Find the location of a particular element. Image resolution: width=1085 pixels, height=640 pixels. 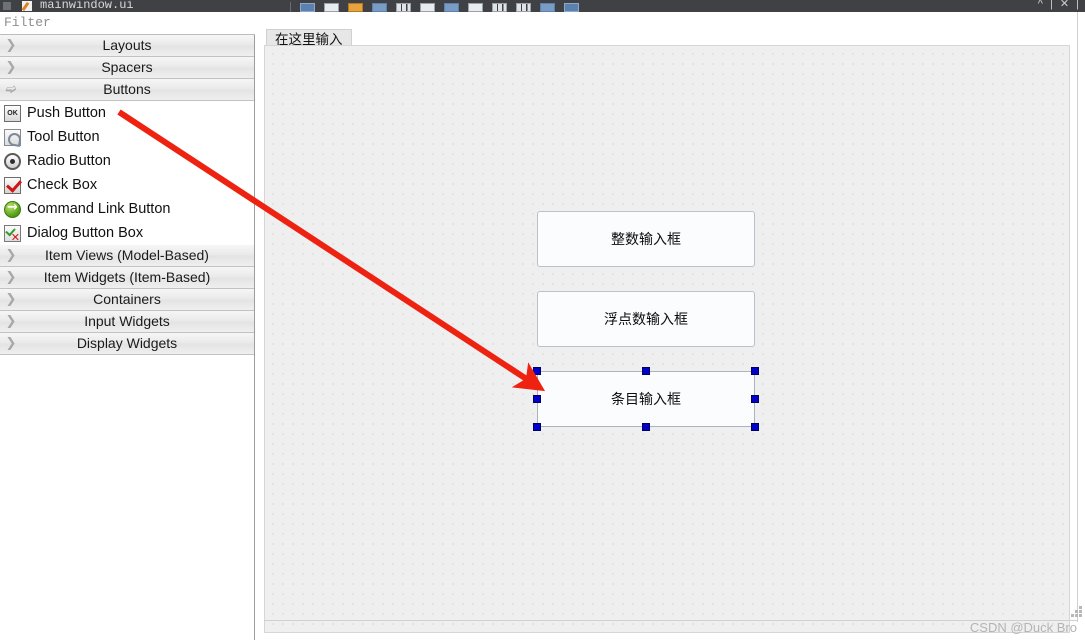

toolbar-icon-edit-buddies is located at coordinates (355, 7).